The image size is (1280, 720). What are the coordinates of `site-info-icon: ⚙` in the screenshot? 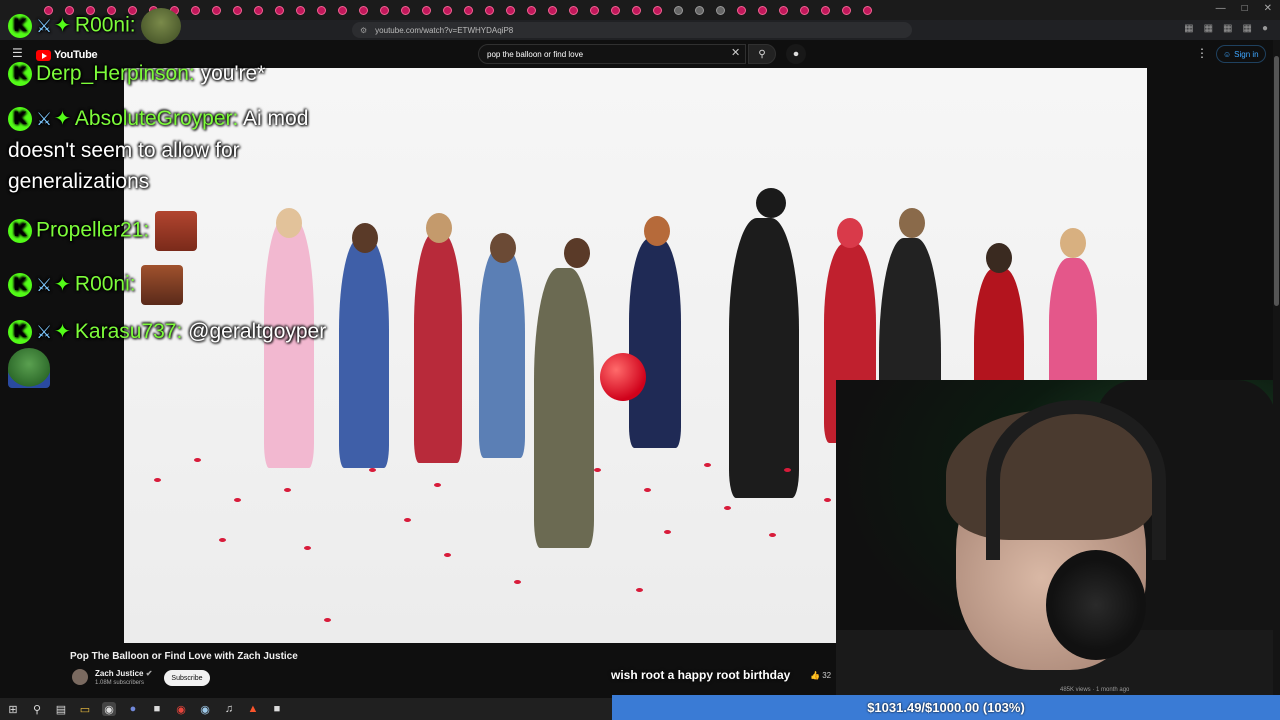 It's located at (363, 30).